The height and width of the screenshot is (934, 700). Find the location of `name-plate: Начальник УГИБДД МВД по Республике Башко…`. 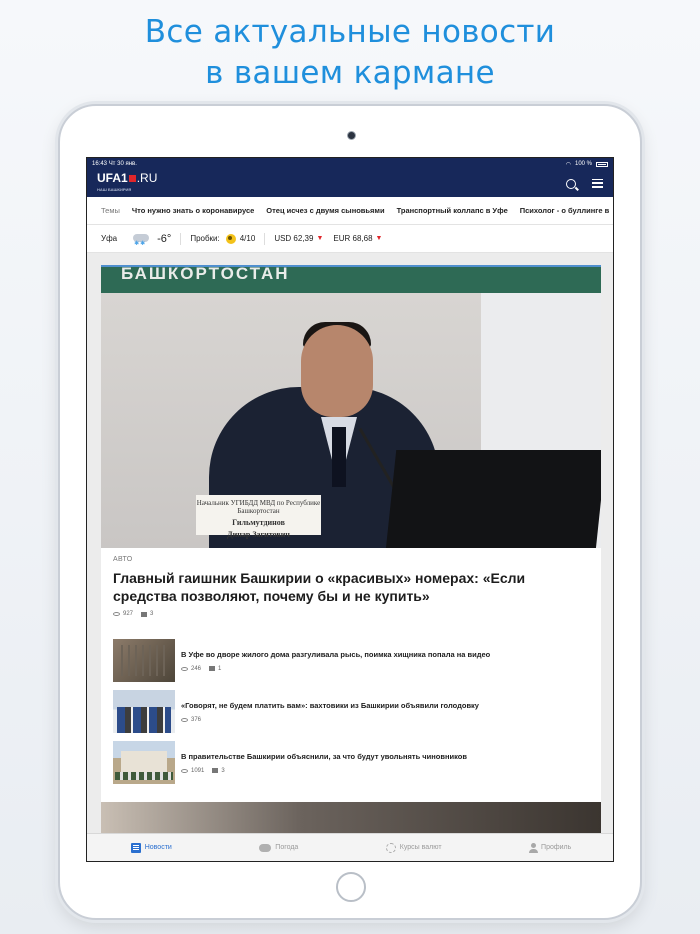

name-plate: Начальник УГИБДД МВД по Республике Башко… is located at coordinates (258, 517).